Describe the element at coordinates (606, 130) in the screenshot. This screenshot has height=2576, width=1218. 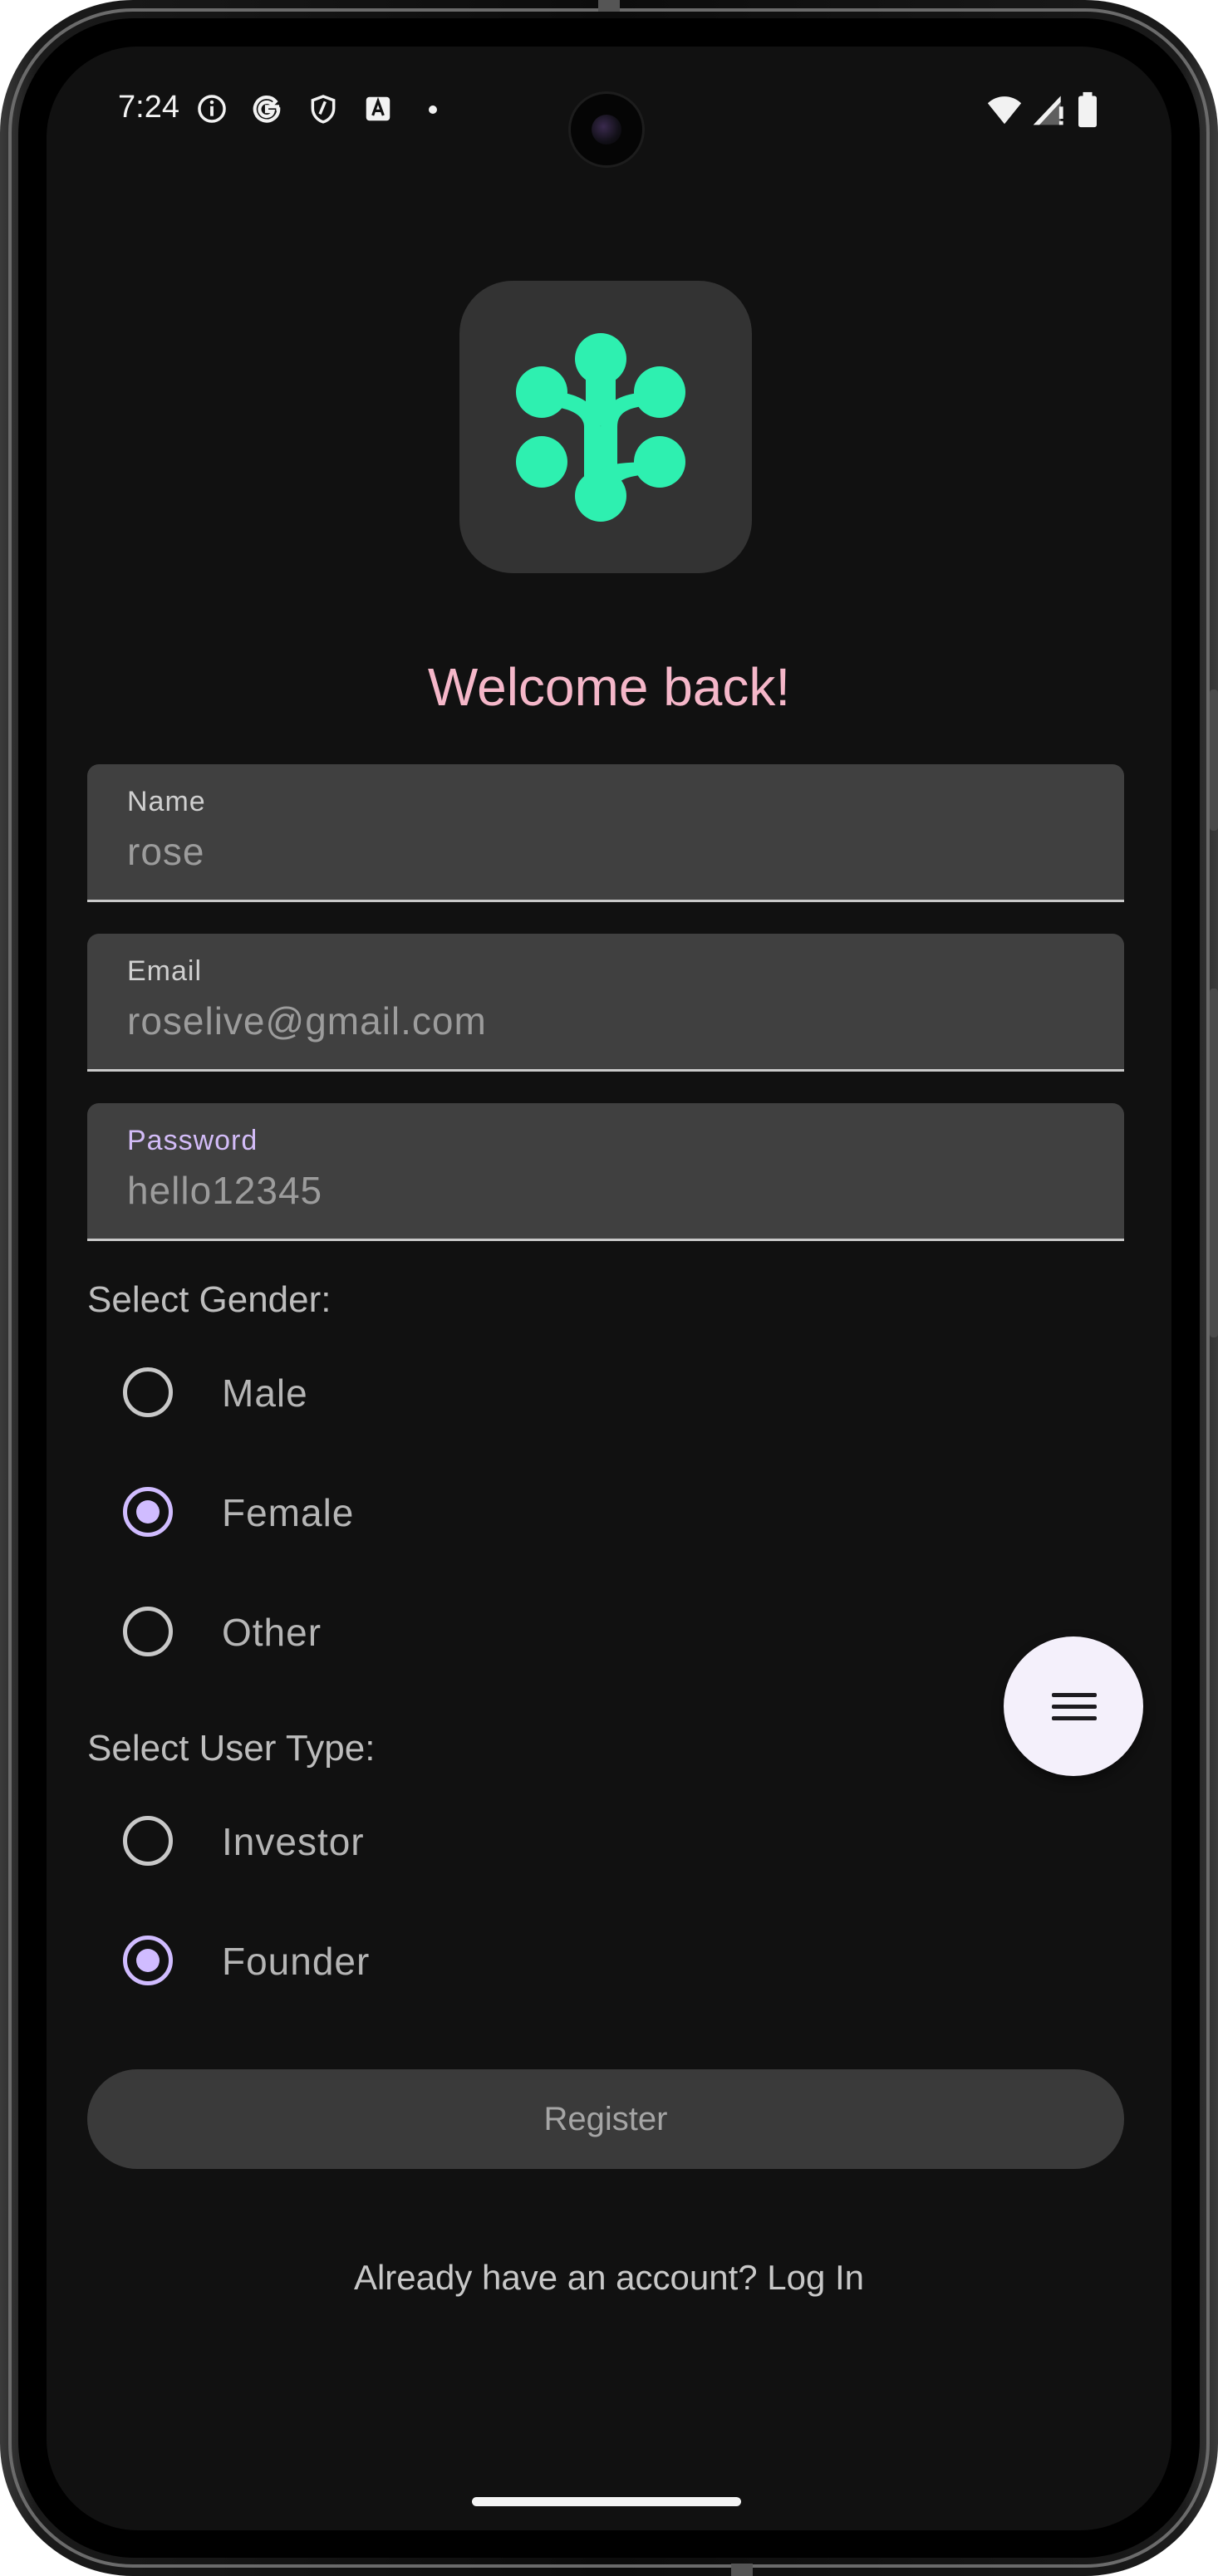
I see `camera-lens` at that location.